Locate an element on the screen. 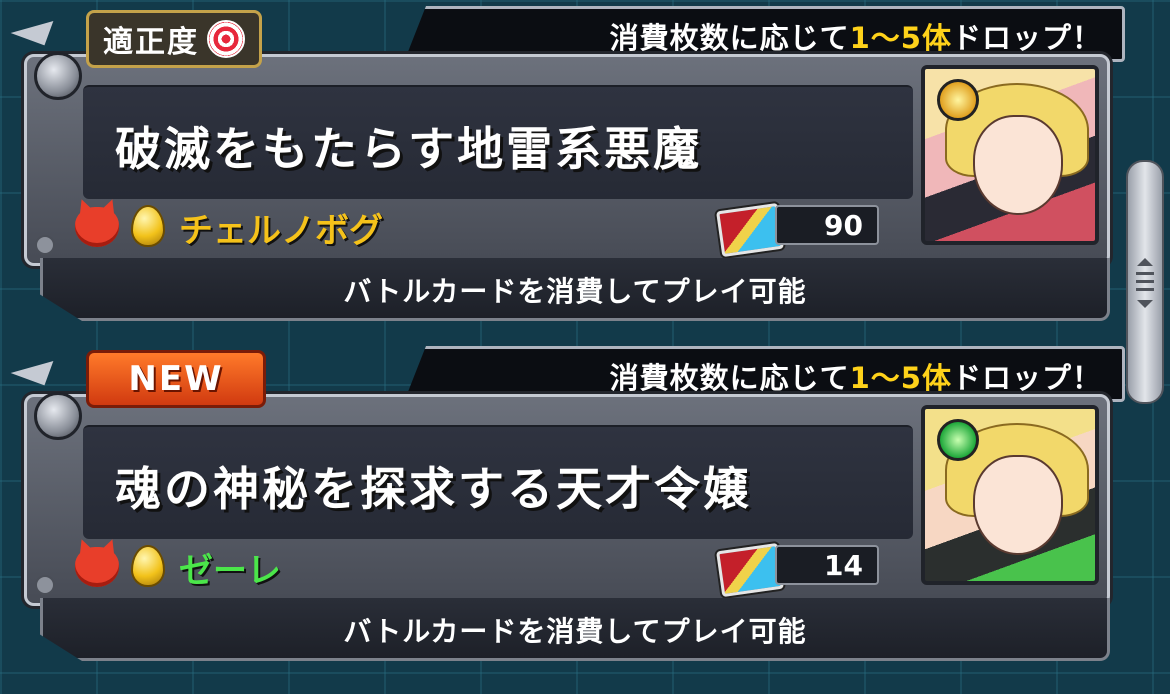 The width and height of the screenshot is (1170, 694). enemy-name: ゼーレ is located at coordinates (230, 571).